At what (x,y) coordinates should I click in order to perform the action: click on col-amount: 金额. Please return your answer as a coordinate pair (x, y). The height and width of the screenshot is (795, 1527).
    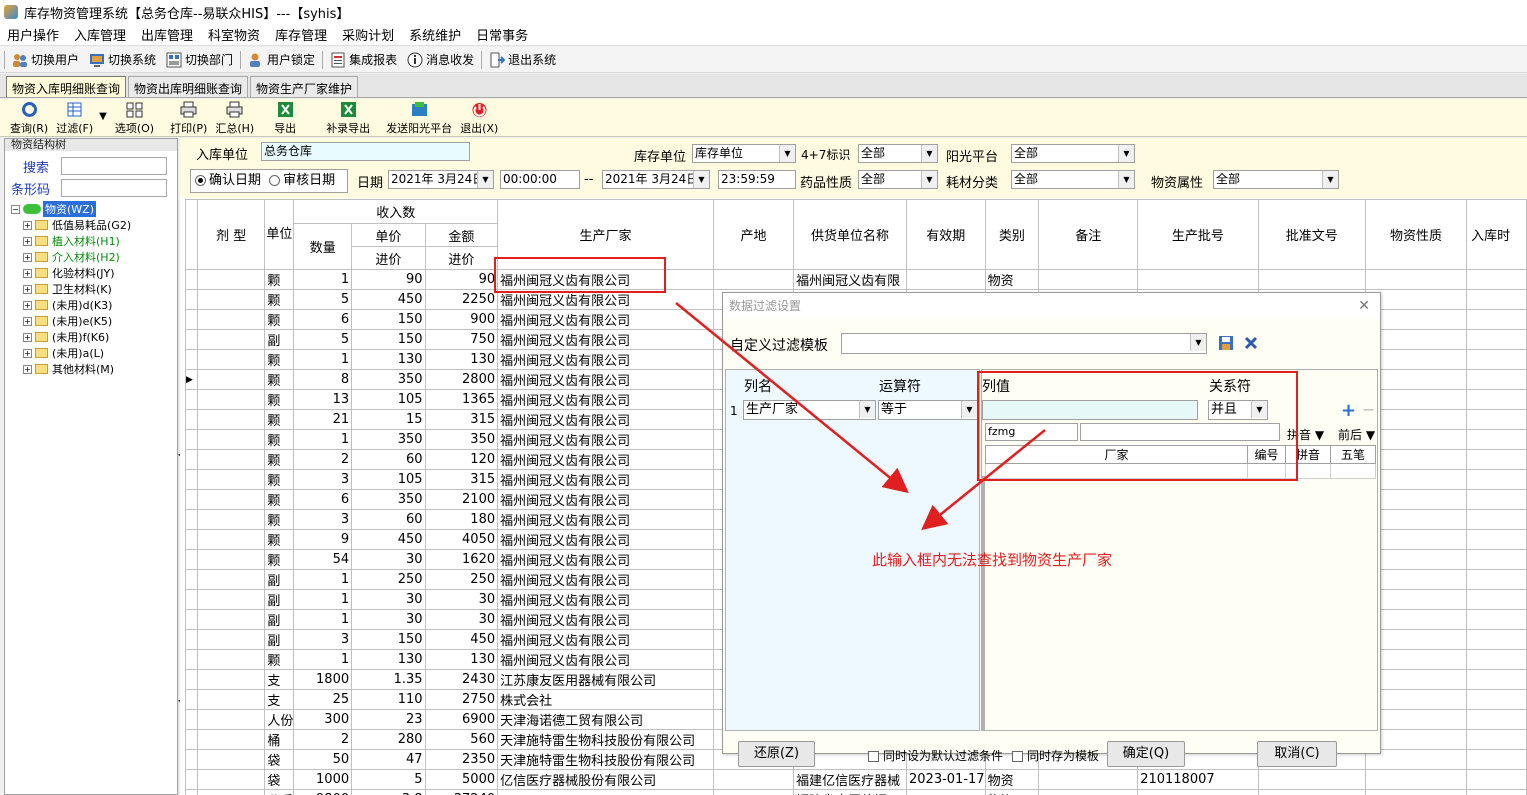
    Looking at the image, I should click on (461, 235).